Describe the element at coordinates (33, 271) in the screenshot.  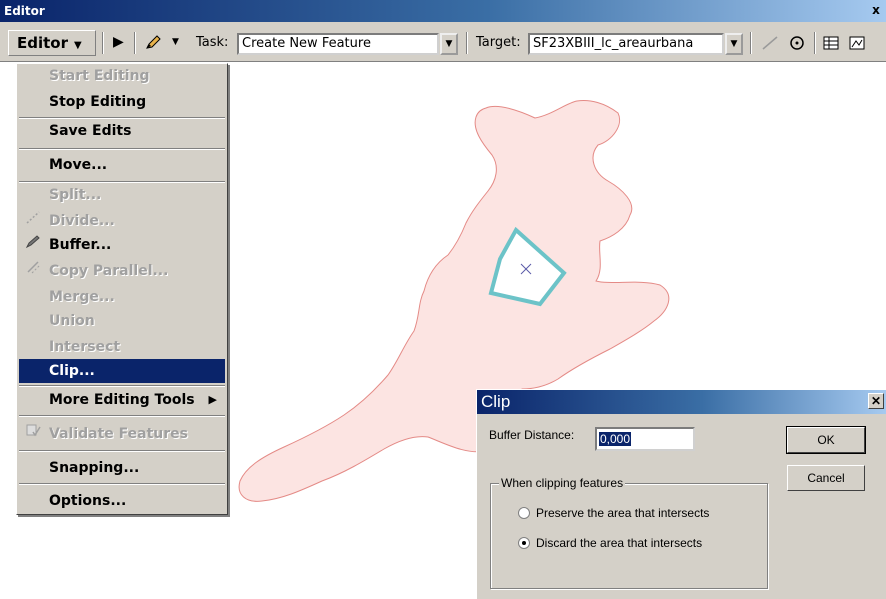
I see `copy-parallel-icon` at that location.